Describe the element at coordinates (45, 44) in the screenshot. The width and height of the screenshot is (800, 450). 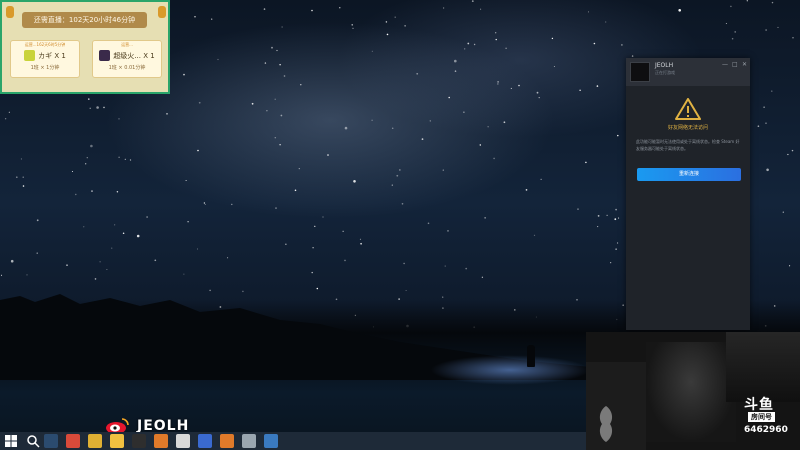
I see `gift-header: 运营...162天6时5分钟` at that location.